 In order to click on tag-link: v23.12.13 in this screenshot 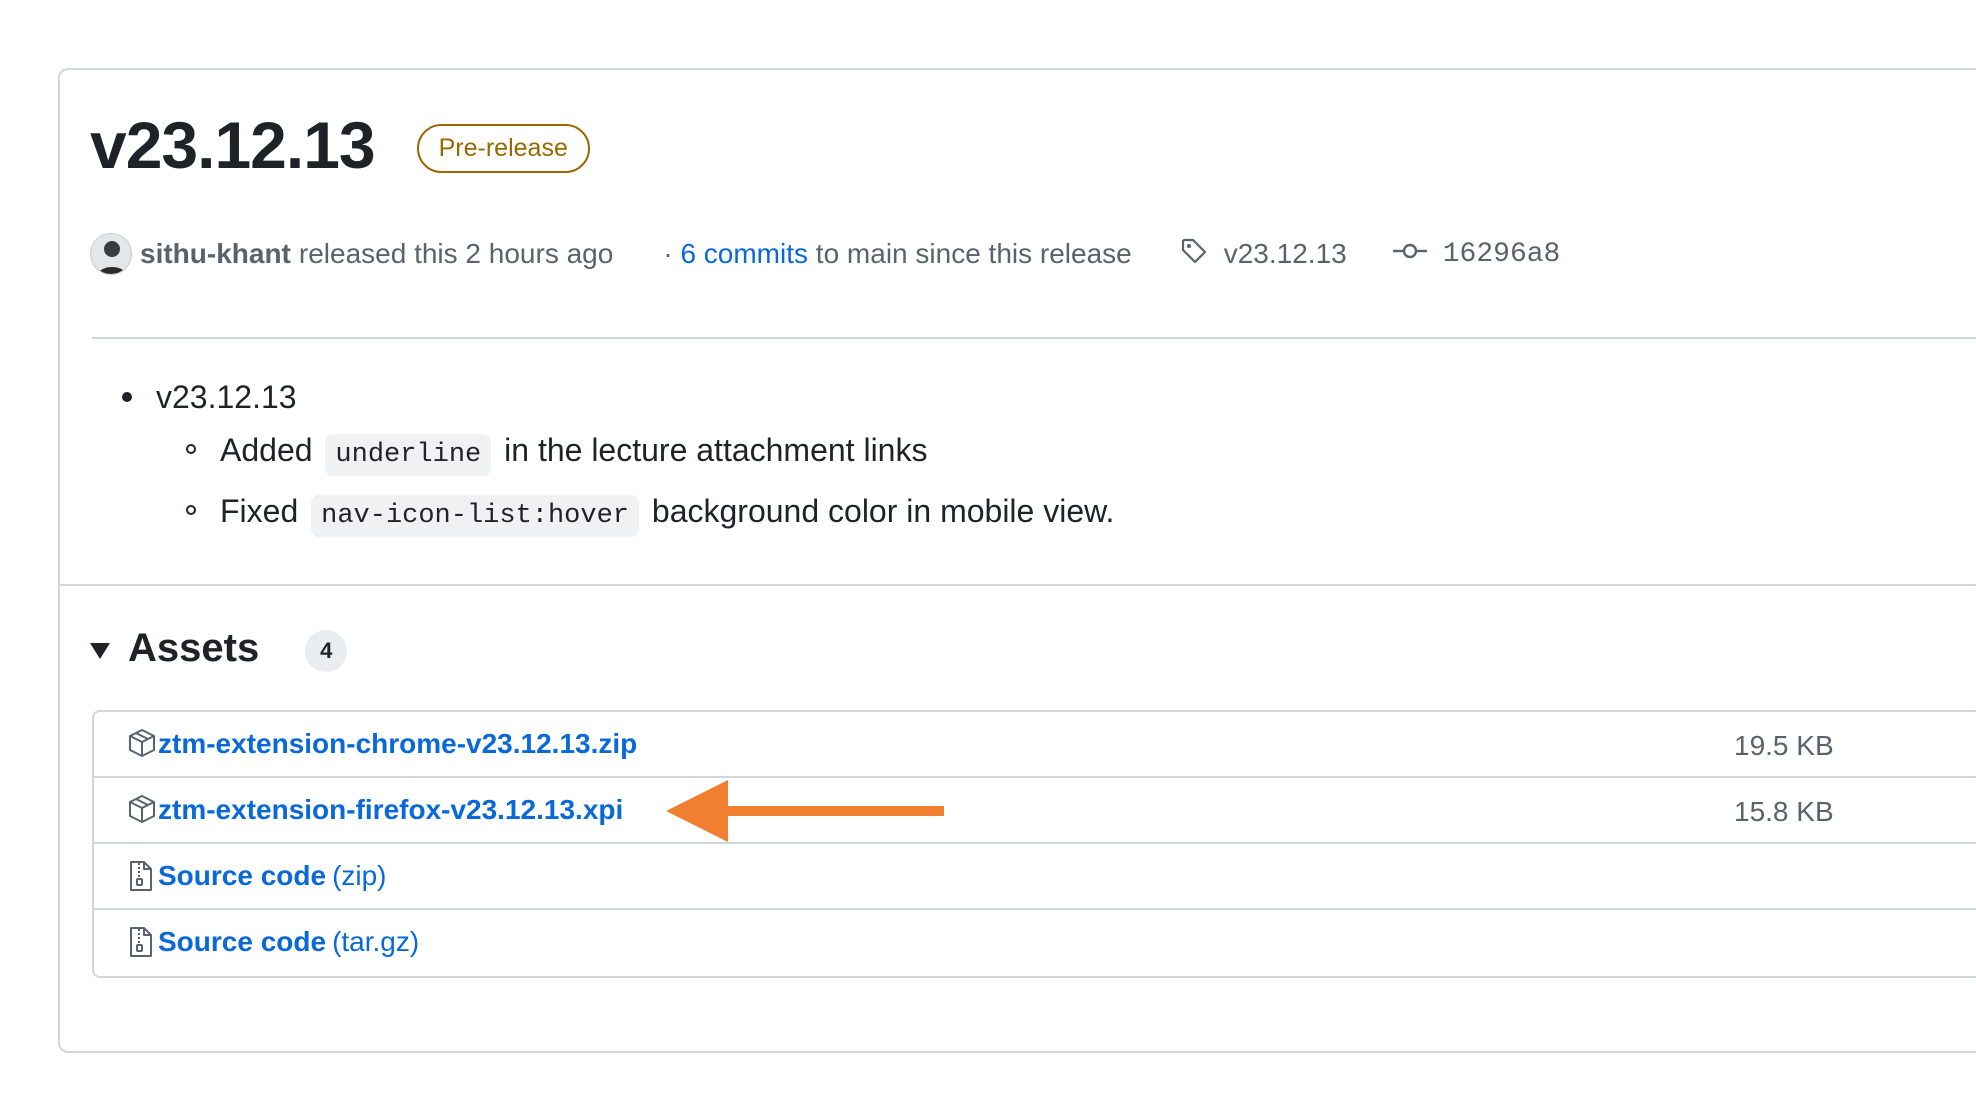, I will do `click(1263, 254)`.